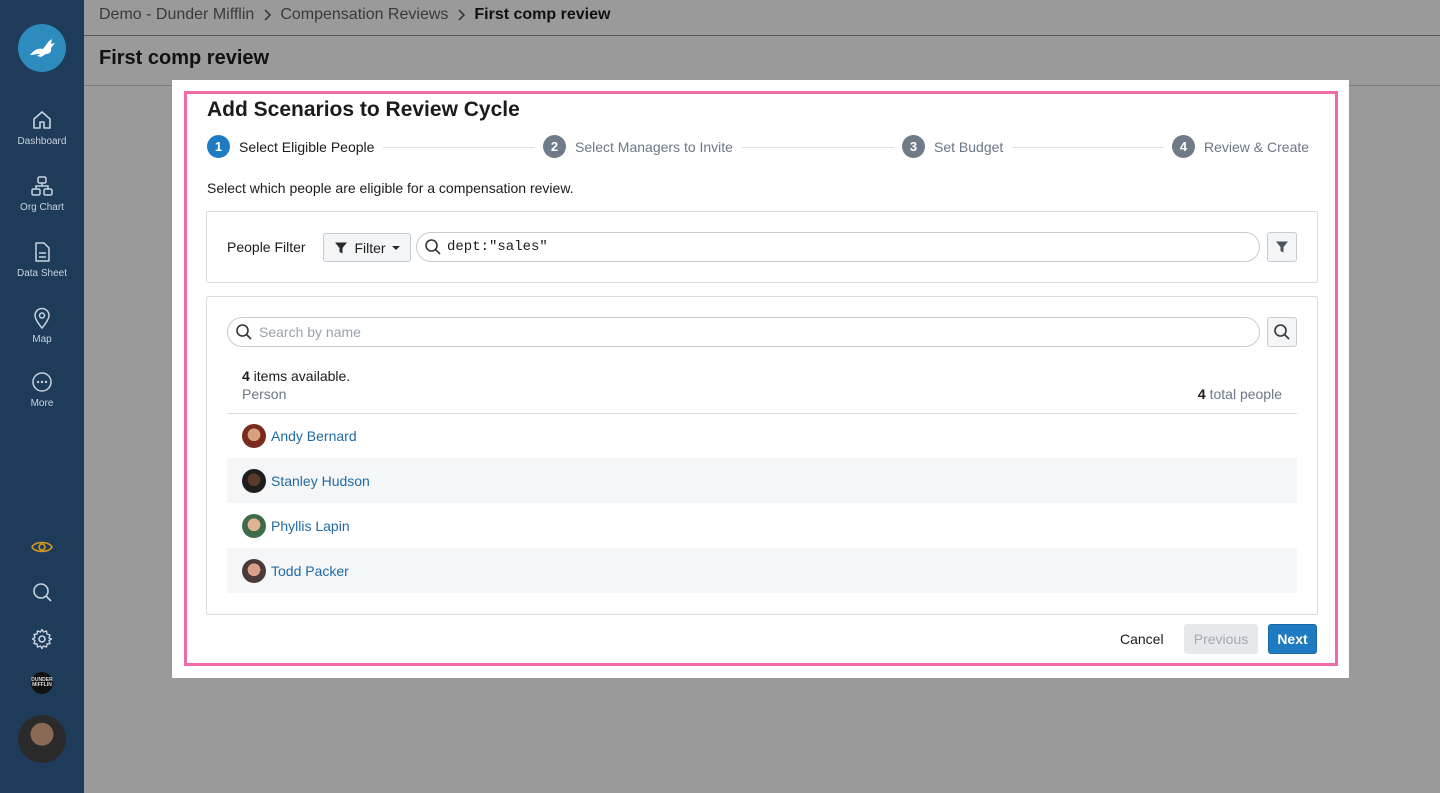  What do you see at coordinates (42, 207) in the screenshot?
I see `nav-org-chart-label: Org Chart` at bounding box center [42, 207].